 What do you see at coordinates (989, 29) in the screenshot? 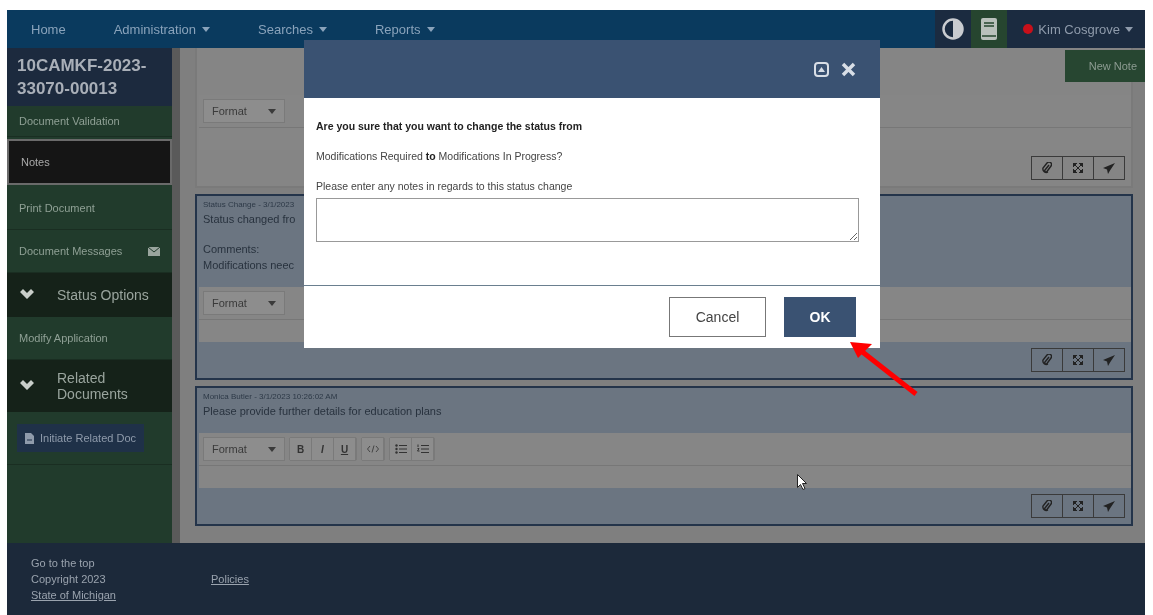
I see `book-icon` at bounding box center [989, 29].